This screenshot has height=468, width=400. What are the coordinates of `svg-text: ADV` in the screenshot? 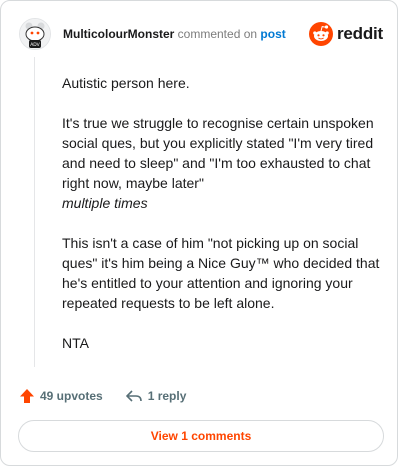 It's located at (35, 45).